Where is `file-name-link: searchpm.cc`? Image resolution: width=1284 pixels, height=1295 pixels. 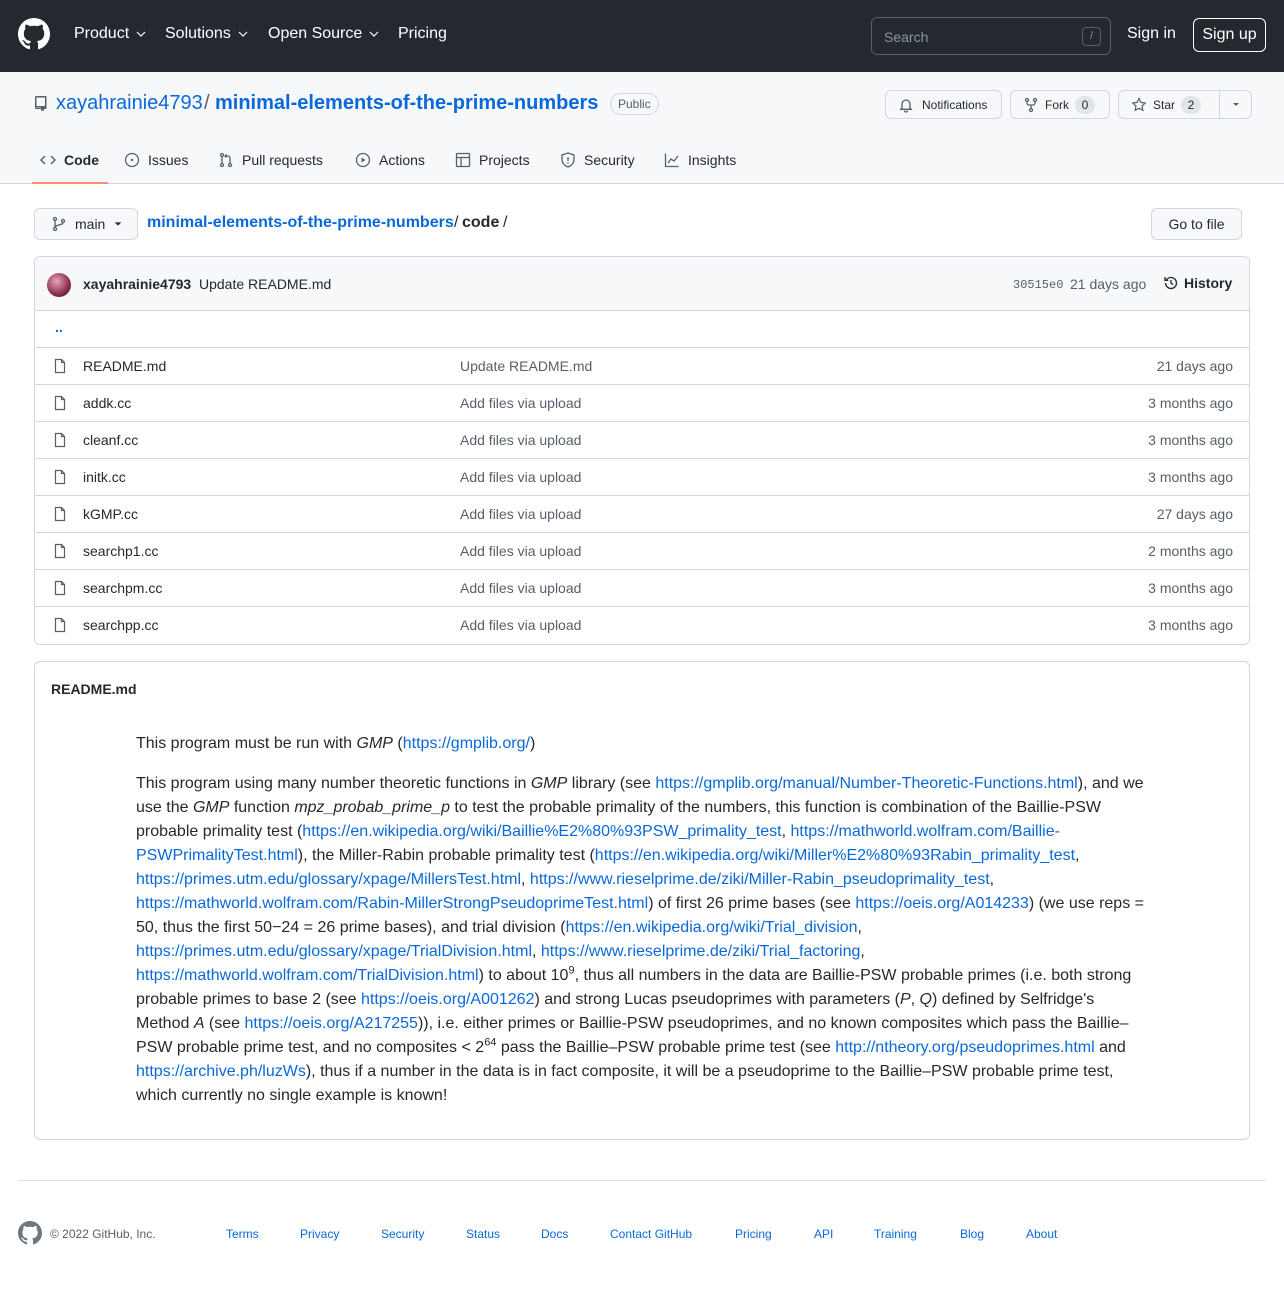
file-name-link: searchpm.cc is located at coordinates (122, 588).